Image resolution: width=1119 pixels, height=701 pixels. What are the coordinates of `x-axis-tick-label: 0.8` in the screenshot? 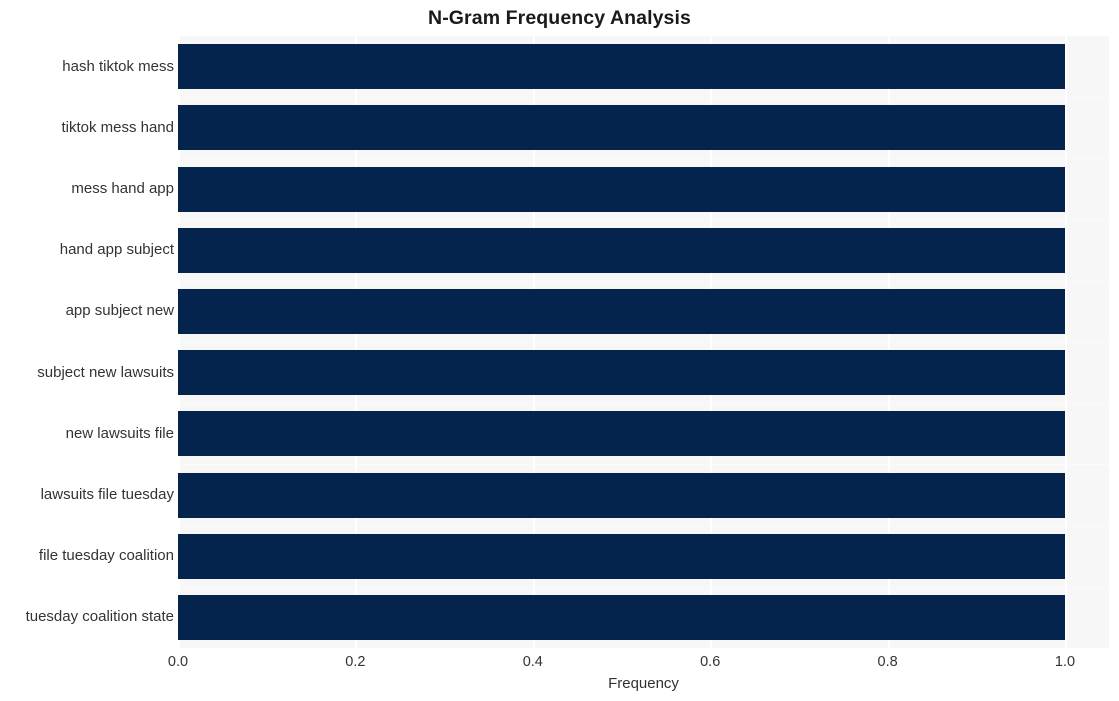 It's located at (887, 662).